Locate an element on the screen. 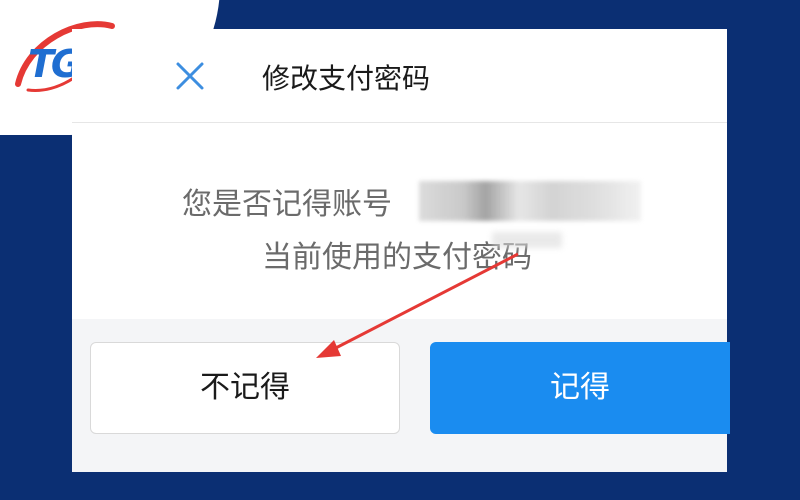  remember-button: 记得 is located at coordinates (580, 388).